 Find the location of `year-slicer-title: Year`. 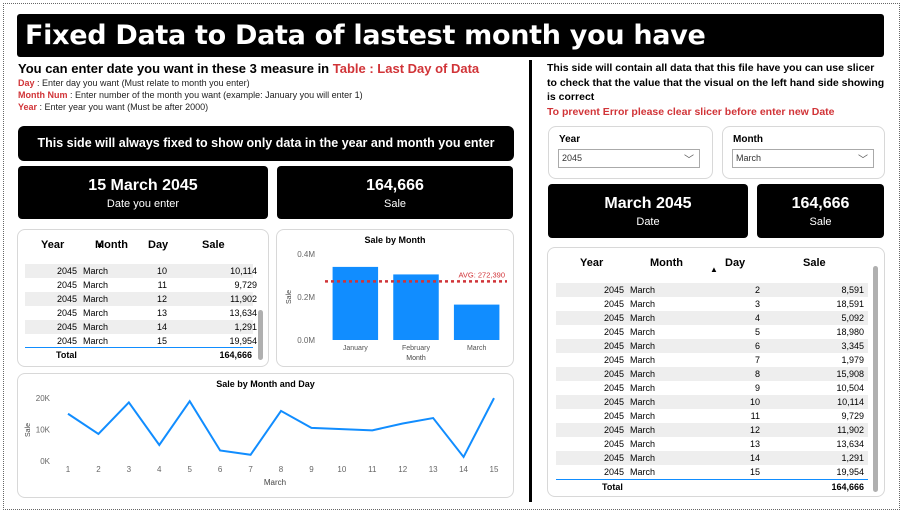

year-slicer-title: Year is located at coordinates (570, 139).